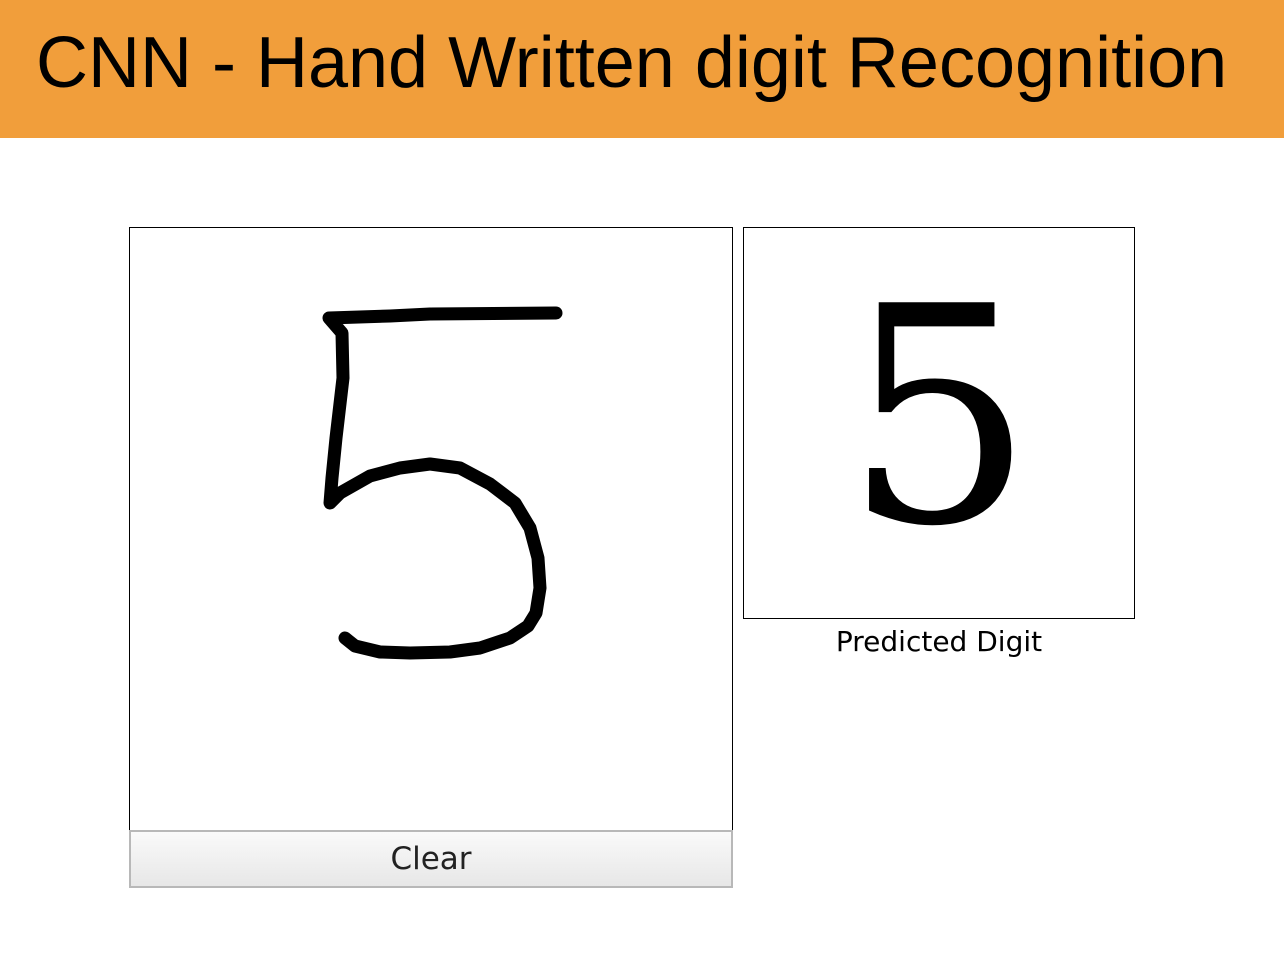  I want to click on handwritten-stroke, so click(442, 483).